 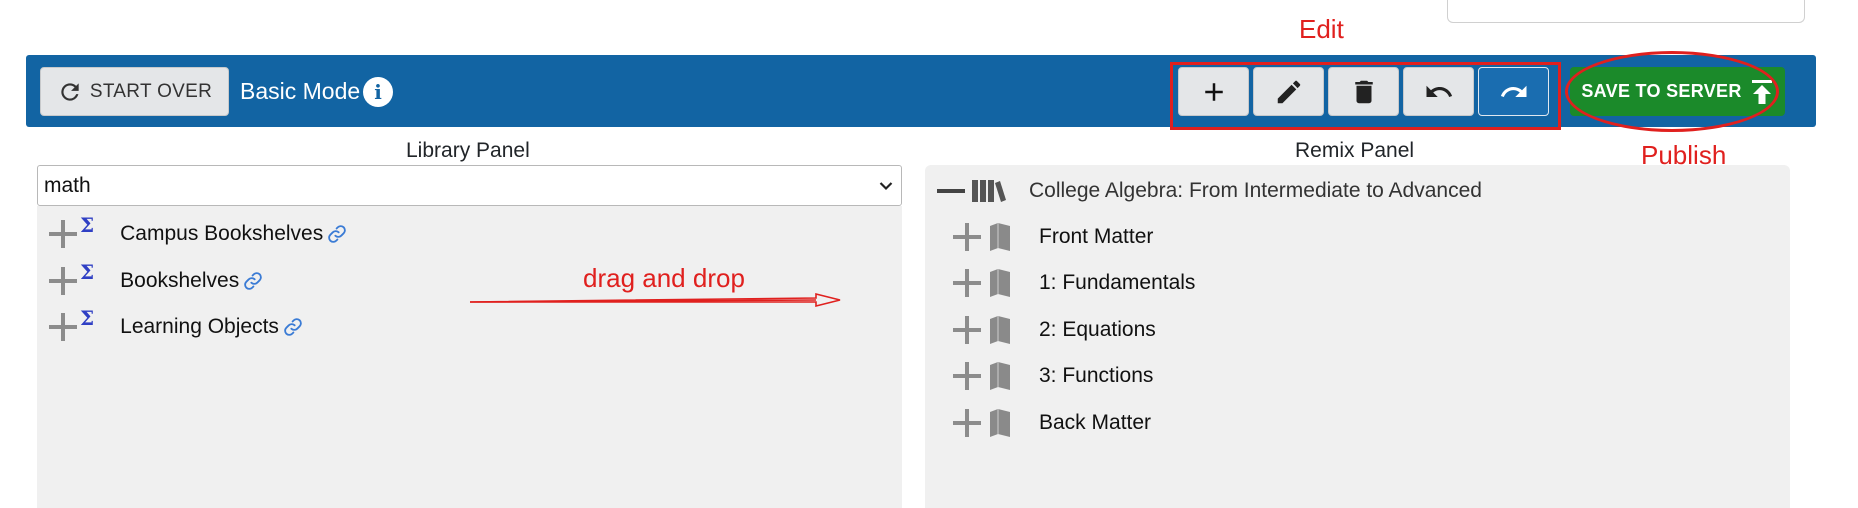 I want to click on drag-arrow-icon, so click(x=655, y=300).